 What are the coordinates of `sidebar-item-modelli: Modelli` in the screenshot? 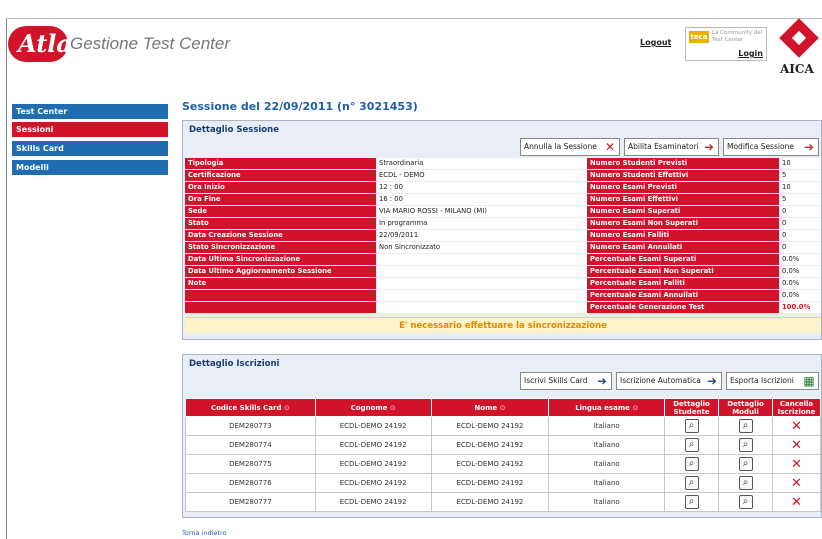 It's located at (90, 167).